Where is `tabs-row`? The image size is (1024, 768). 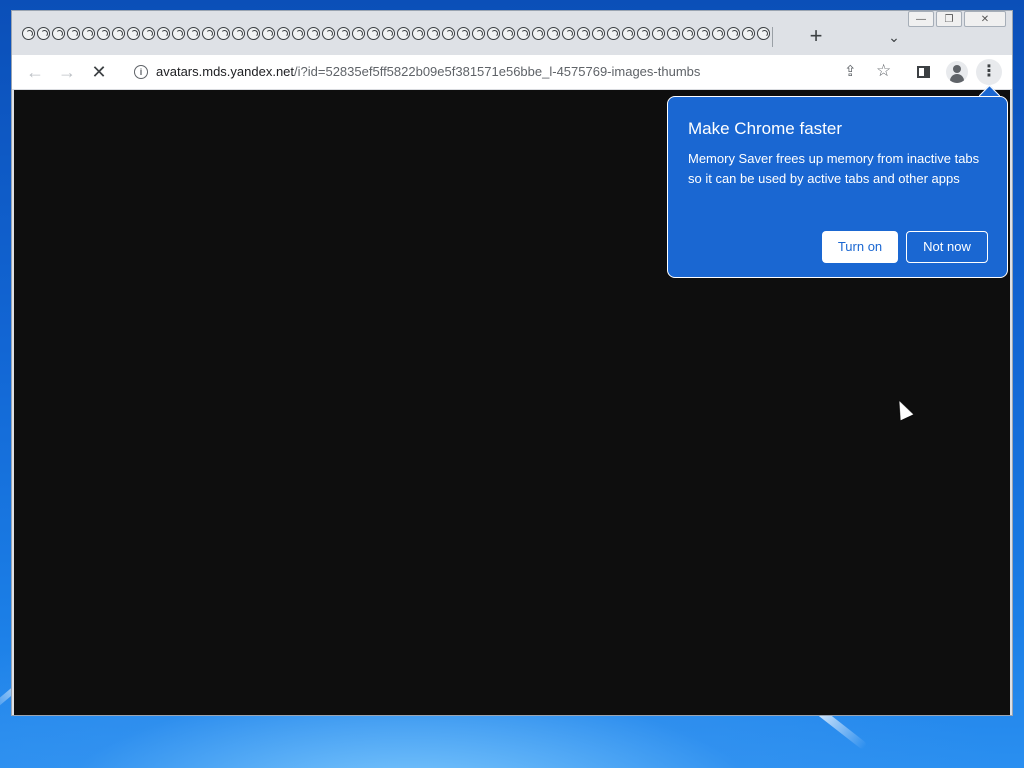
tabs-row is located at coordinates (397, 37).